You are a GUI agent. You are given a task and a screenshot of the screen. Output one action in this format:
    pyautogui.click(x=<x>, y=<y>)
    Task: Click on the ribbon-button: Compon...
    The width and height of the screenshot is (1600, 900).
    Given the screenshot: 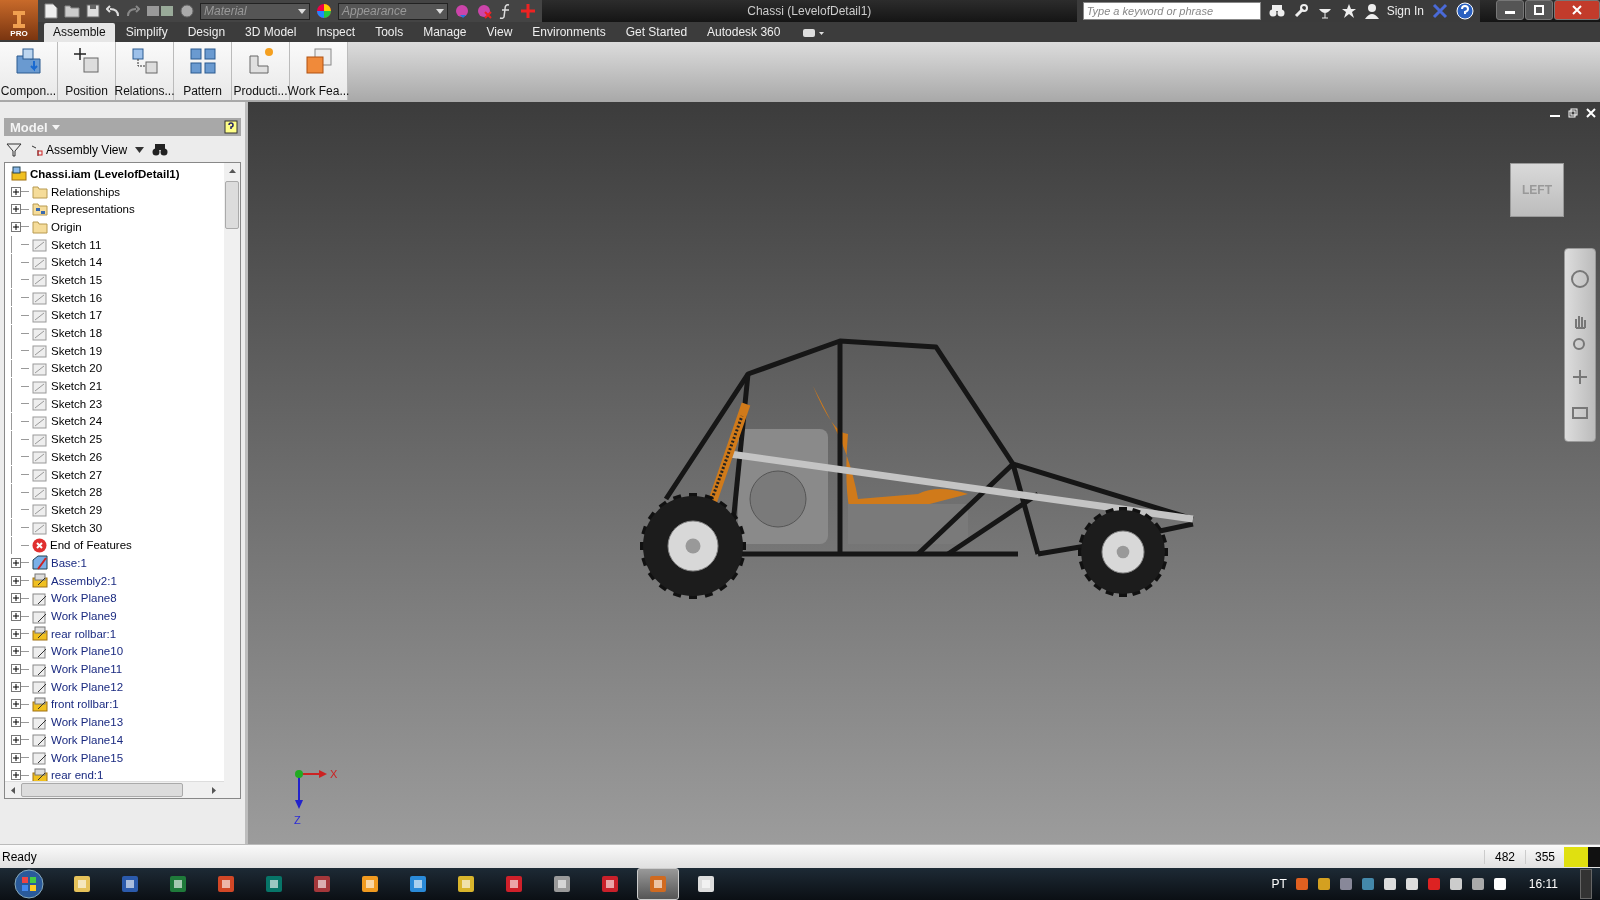 What is the action you would take?
    pyautogui.click(x=29, y=71)
    